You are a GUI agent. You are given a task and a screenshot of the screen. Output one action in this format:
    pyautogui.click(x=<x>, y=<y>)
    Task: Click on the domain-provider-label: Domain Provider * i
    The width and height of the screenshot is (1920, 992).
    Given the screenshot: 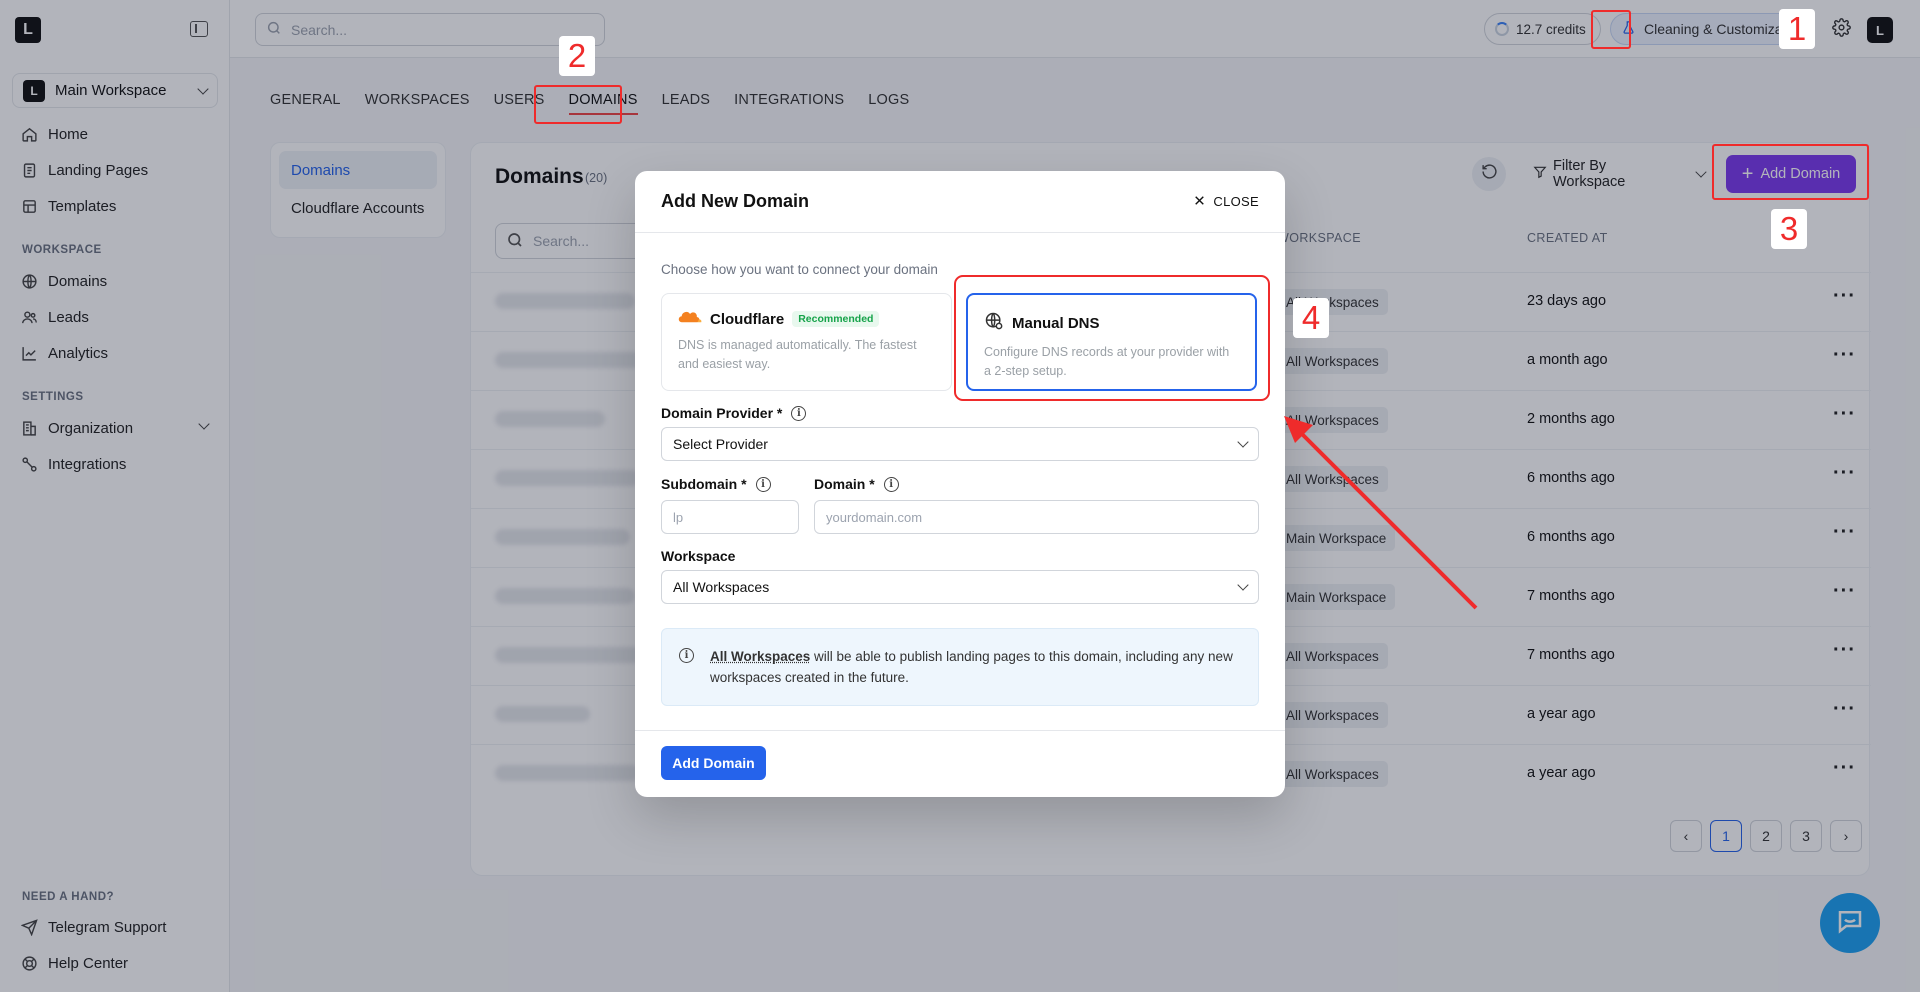 What is the action you would take?
    pyautogui.click(x=734, y=413)
    